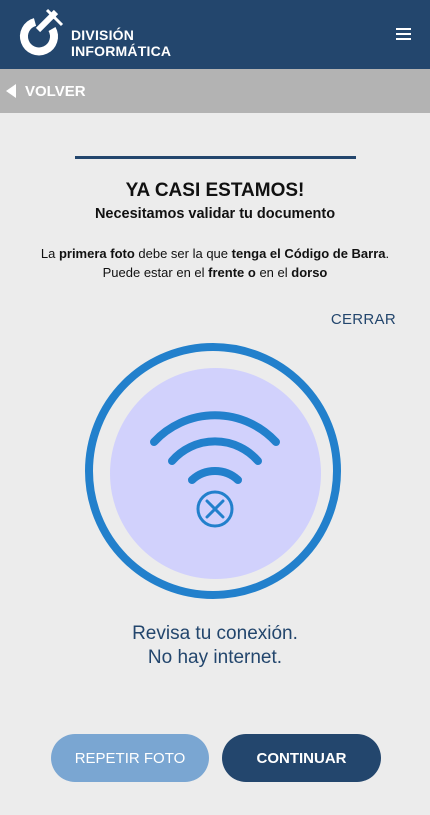  Describe the element at coordinates (130, 758) in the screenshot. I see `repeat-photo-button: REPETIR FOTO` at that location.